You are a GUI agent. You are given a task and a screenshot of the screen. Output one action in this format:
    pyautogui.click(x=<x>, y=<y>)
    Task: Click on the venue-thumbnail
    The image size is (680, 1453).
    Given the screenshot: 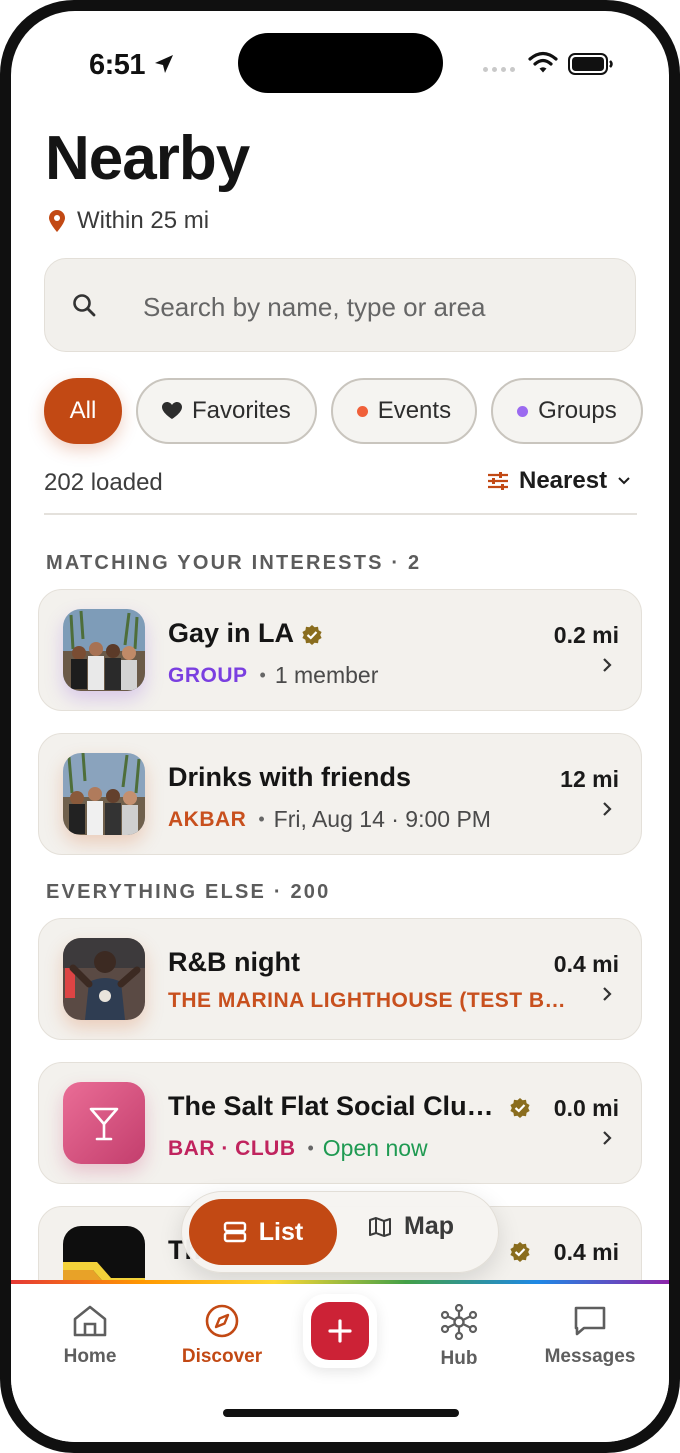 What is the action you would take?
    pyautogui.click(x=104, y=1123)
    